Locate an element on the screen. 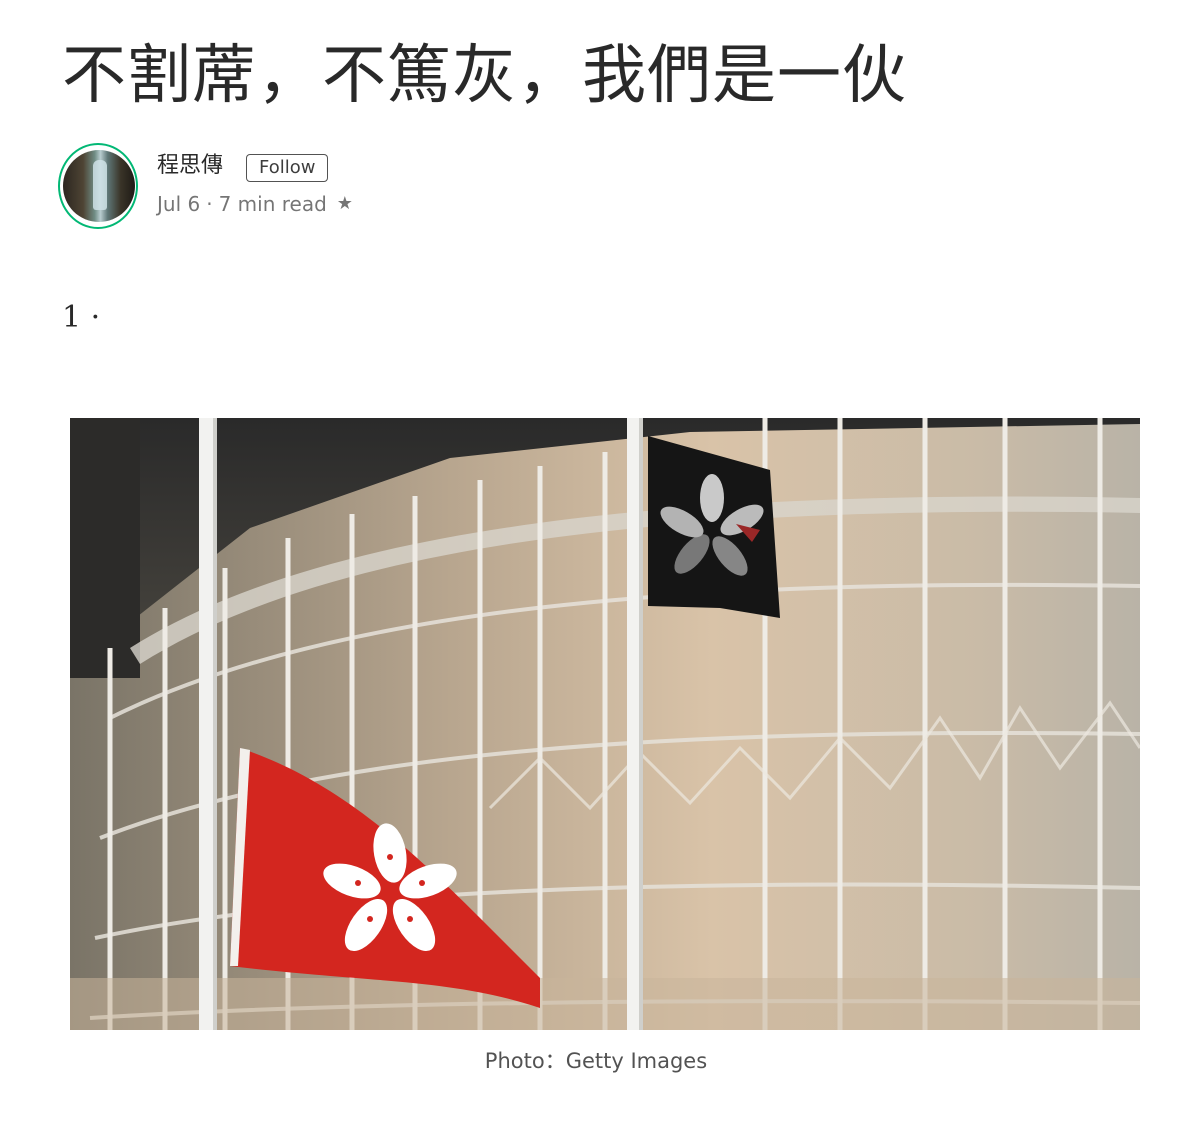 Image resolution: width=1192 pixels, height=1126 pixels. read-time: 7 min read is located at coordinates (272, 204).